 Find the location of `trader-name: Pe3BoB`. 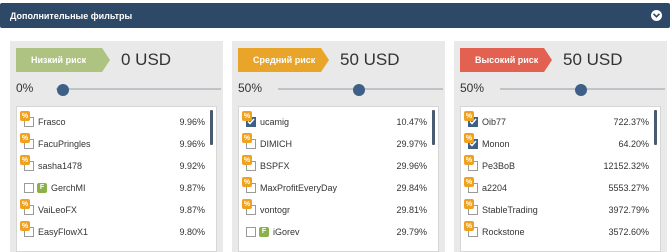

trader-name: Pe3BoB is located at coordinates (499, 165).